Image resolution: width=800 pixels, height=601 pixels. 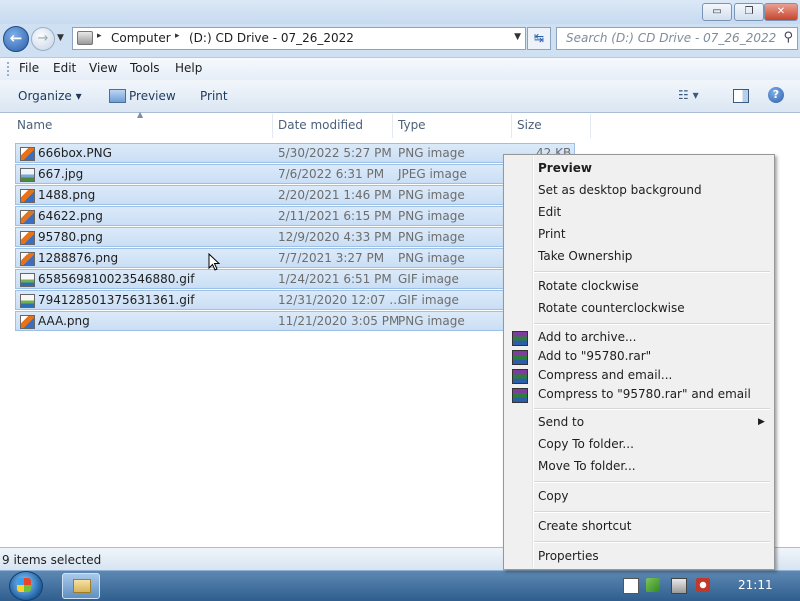 I want to click on file-date: 12/9/2020 4:33 PM, so click(x=335, y=237).